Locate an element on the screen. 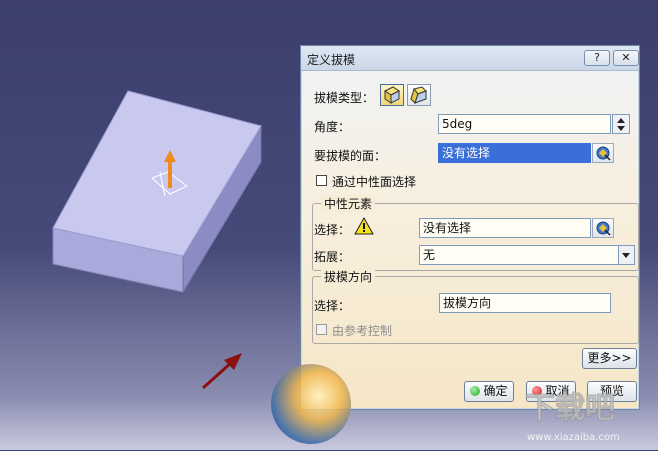 This screenshot has height=451, width=658. watermark-logo: 下载吧 www.xiazaiba.com is located at coordinates (572, 417).